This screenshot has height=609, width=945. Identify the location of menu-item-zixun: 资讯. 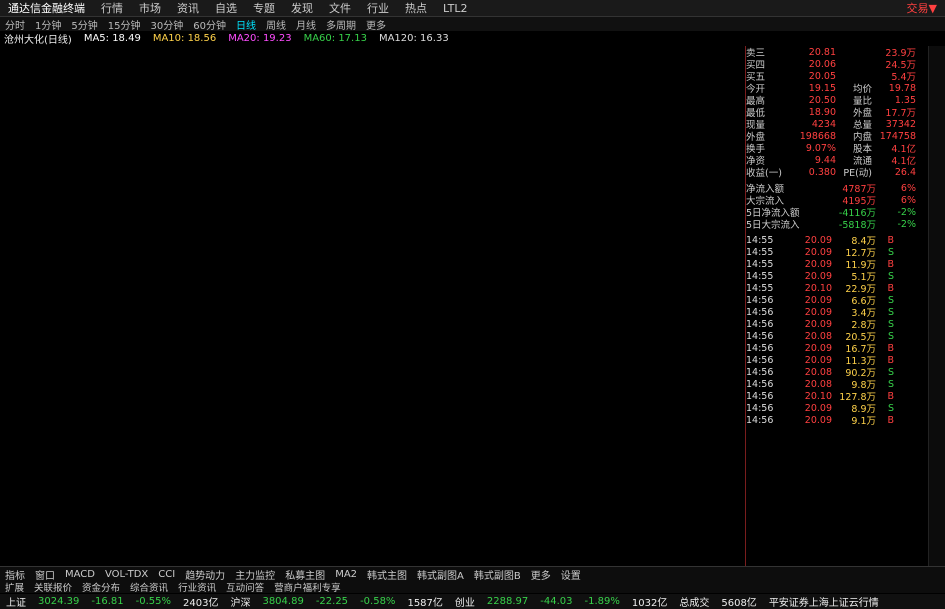
(188, 8).